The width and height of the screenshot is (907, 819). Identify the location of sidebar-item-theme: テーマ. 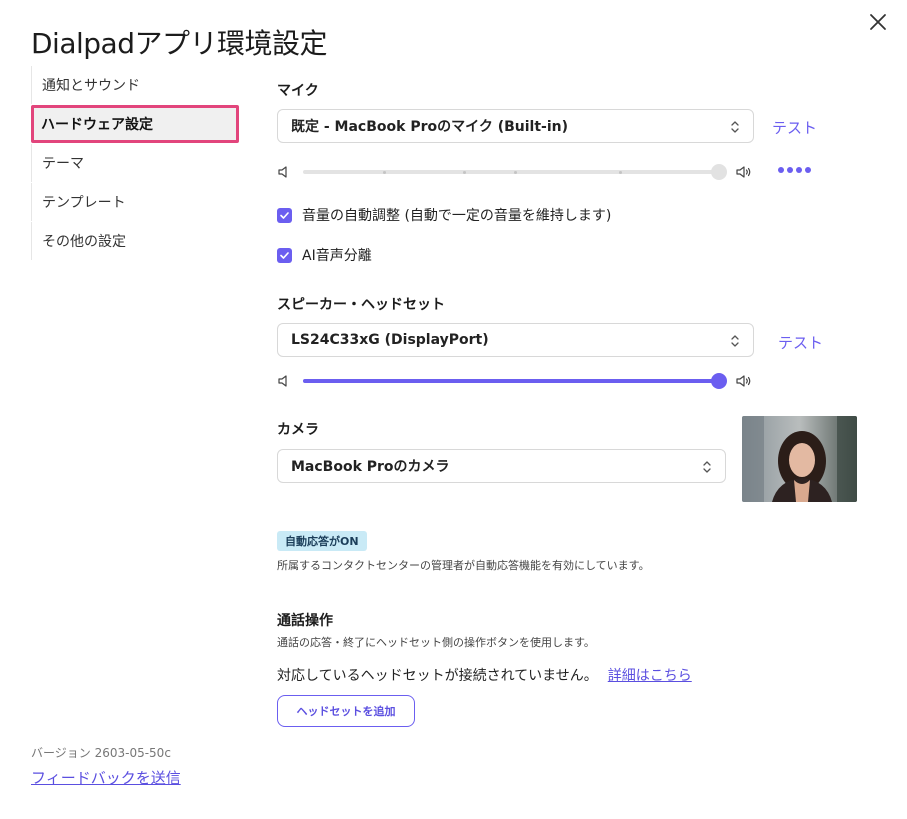
(136, 163).